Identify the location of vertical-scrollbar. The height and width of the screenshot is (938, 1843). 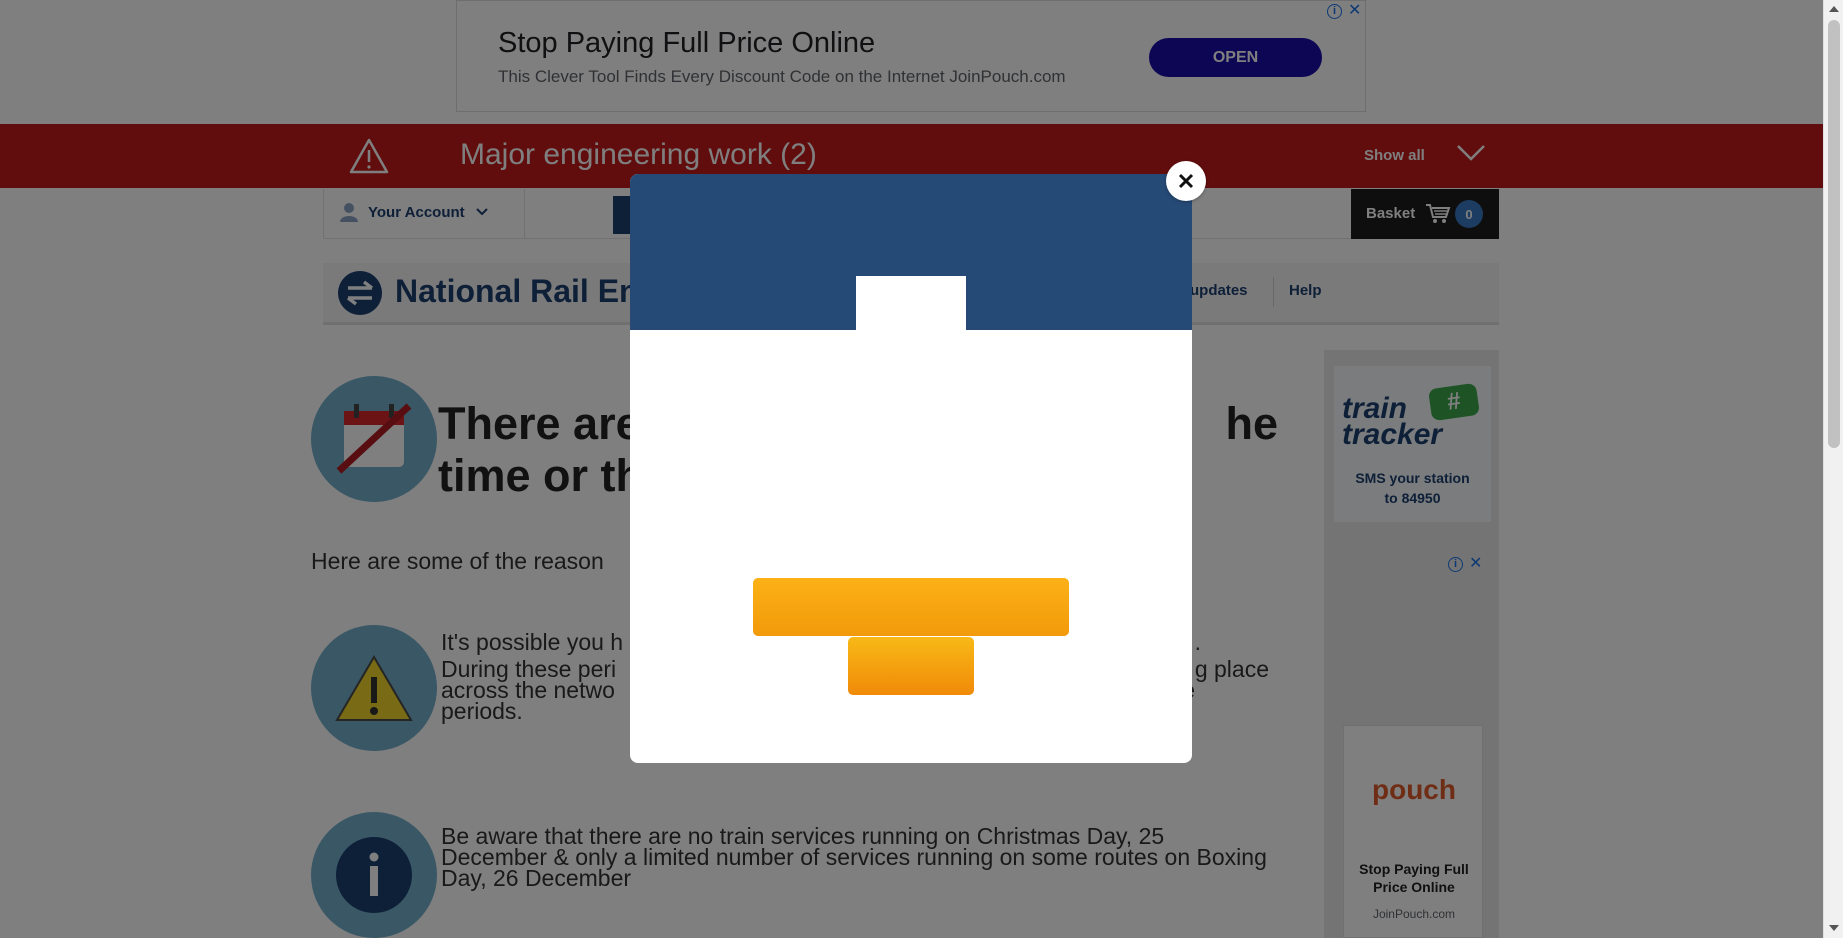
(1833, 469).